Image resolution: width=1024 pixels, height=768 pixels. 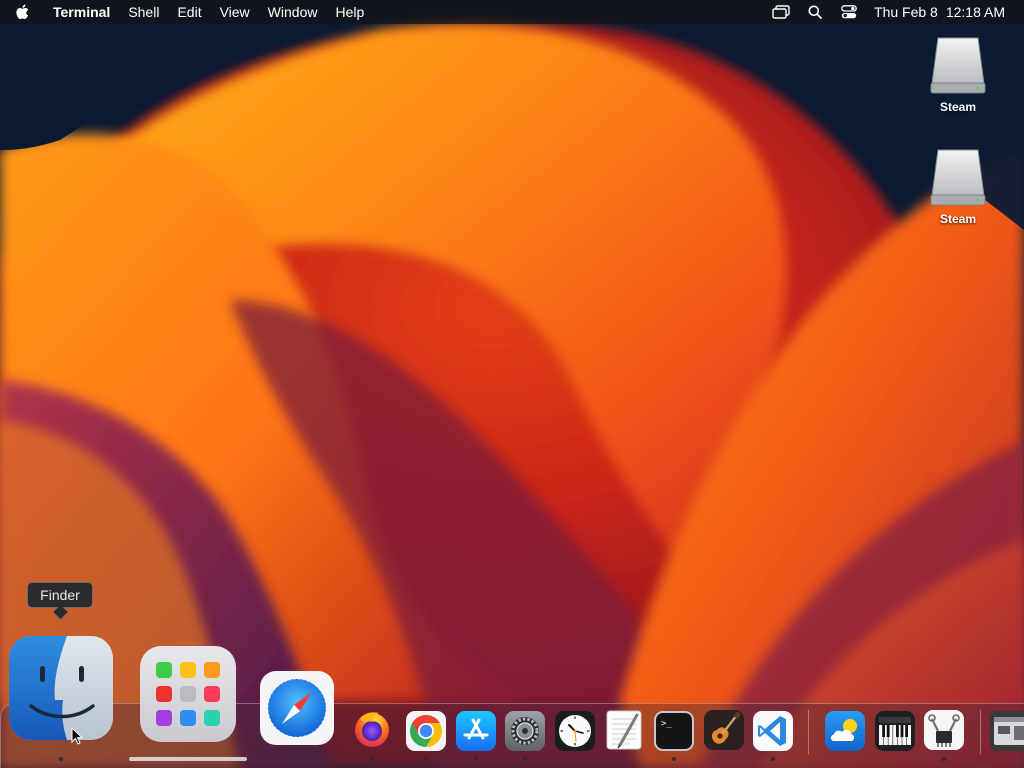 I want to click on menu-view: View, so click(x=235, y=12).